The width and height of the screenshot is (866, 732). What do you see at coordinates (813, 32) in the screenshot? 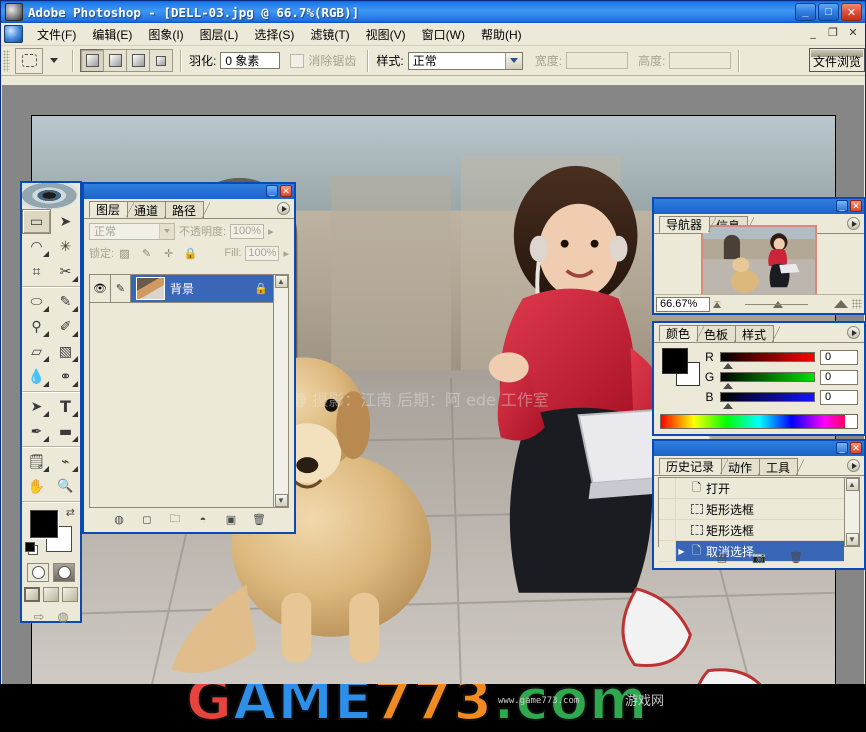
I see `mdi-minimize-button: _` at bounding box center [813, 32].